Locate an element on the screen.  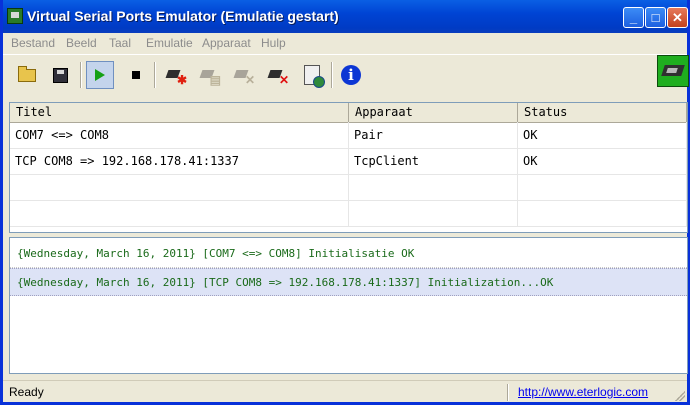
stop-emulation-button is located at coordinates (136, 75).